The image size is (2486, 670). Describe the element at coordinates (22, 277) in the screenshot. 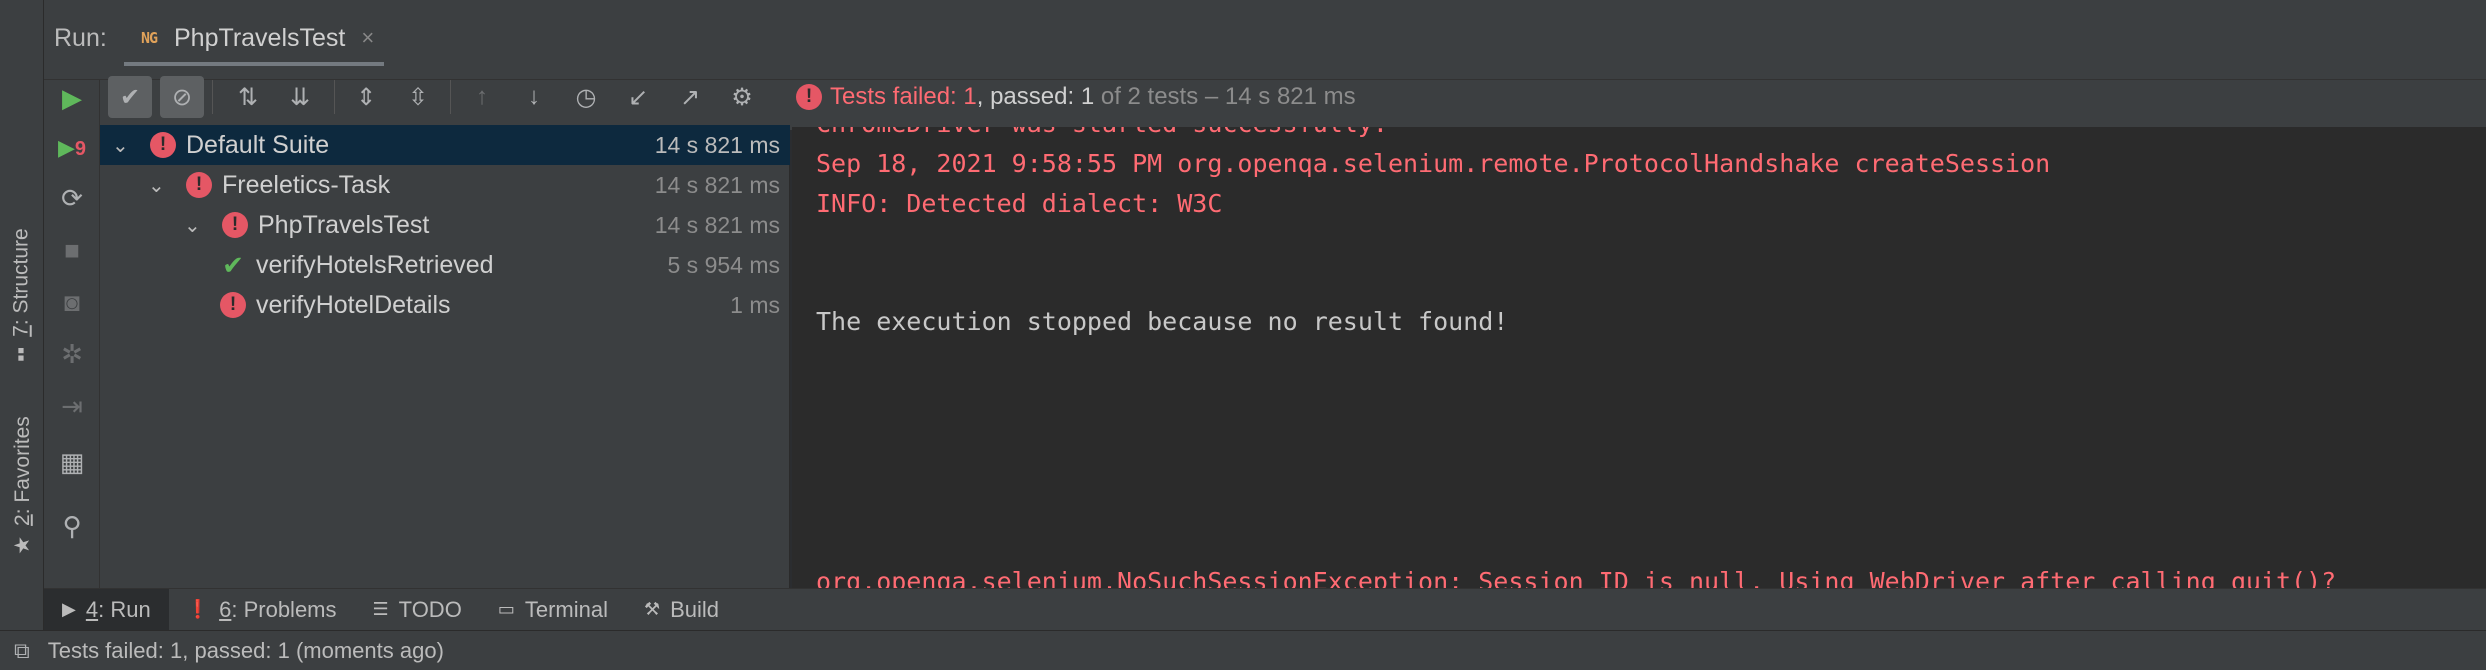

I see `structure-tab-label: : Structure` at that location.